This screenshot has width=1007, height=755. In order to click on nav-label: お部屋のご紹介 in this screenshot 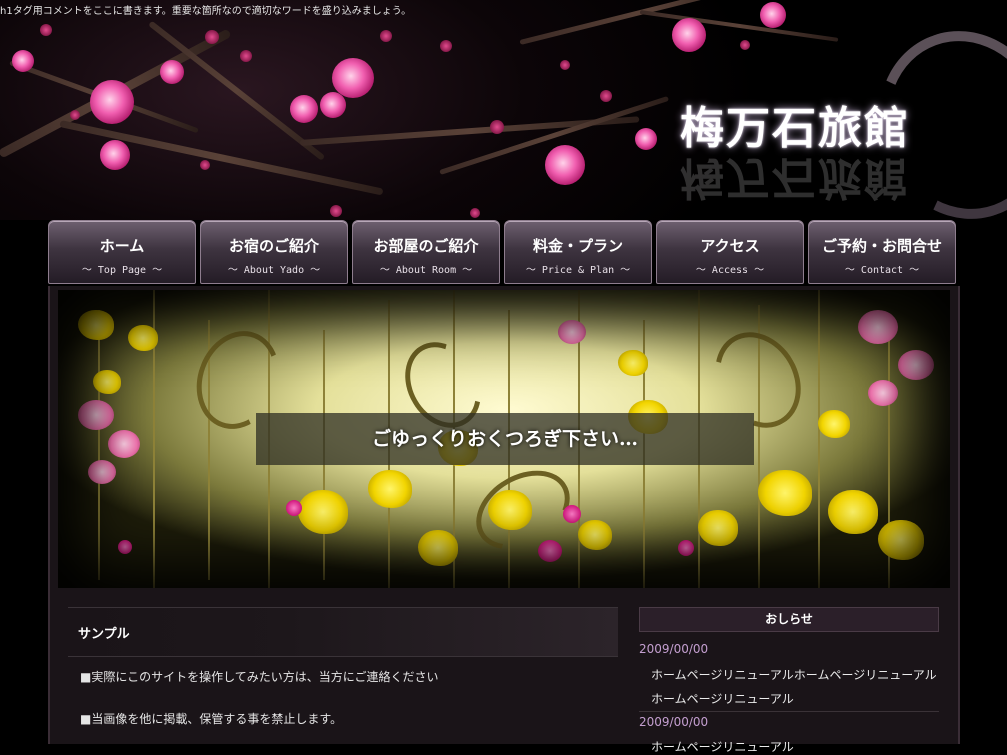, I will do `click(426, 246)`.